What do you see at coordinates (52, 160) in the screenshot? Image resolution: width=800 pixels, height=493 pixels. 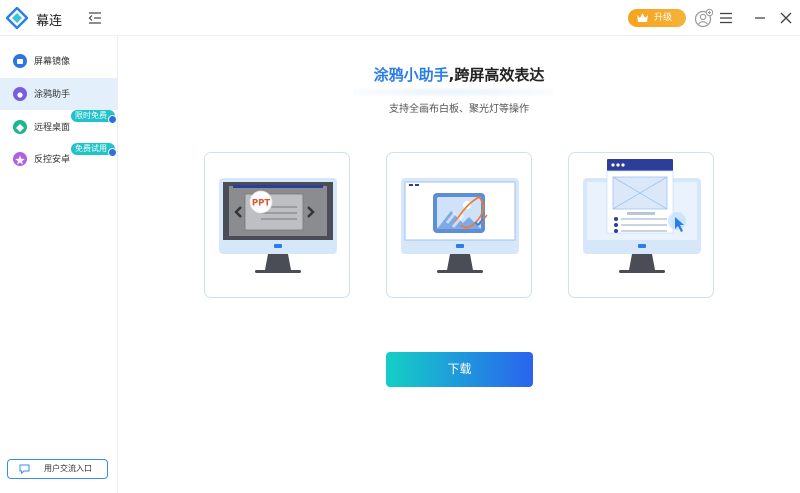 I see `sidebar-item-label: 反控安卓` at bounding box center [52, 160].